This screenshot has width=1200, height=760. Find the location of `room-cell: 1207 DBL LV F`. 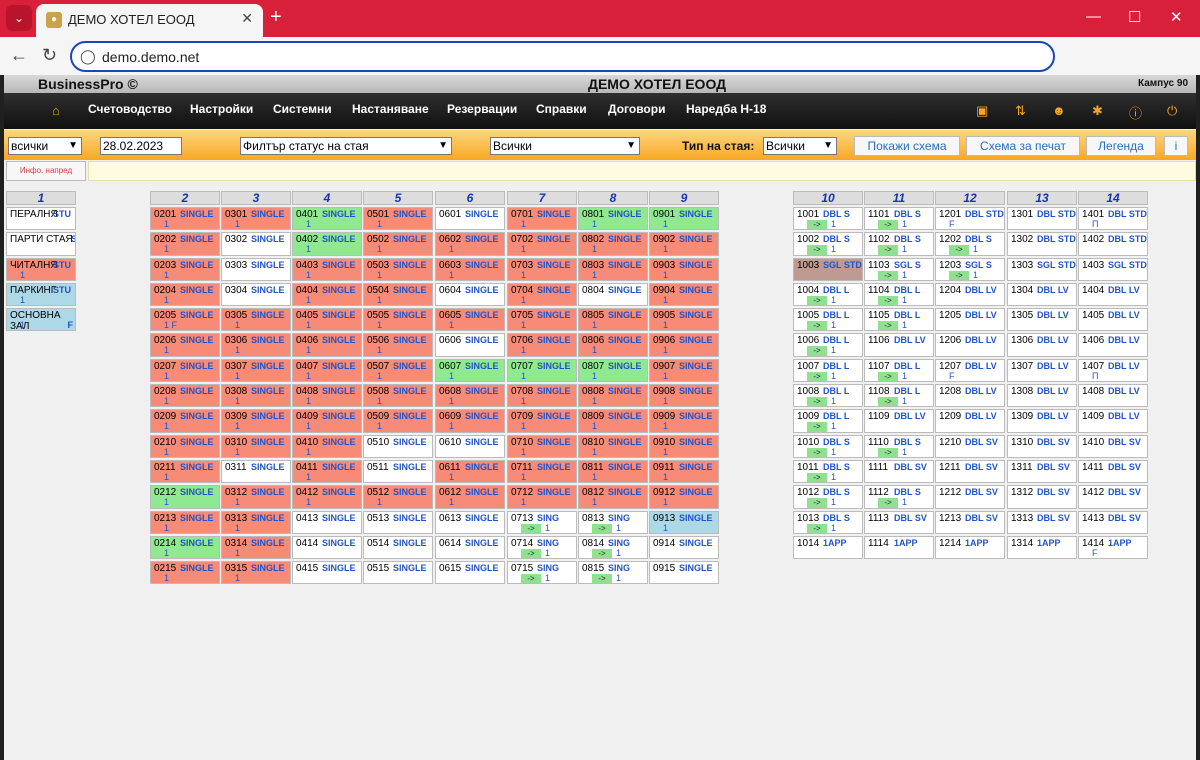

room-cell: 1207 DBL LV F is located at coordinates (970, 370).